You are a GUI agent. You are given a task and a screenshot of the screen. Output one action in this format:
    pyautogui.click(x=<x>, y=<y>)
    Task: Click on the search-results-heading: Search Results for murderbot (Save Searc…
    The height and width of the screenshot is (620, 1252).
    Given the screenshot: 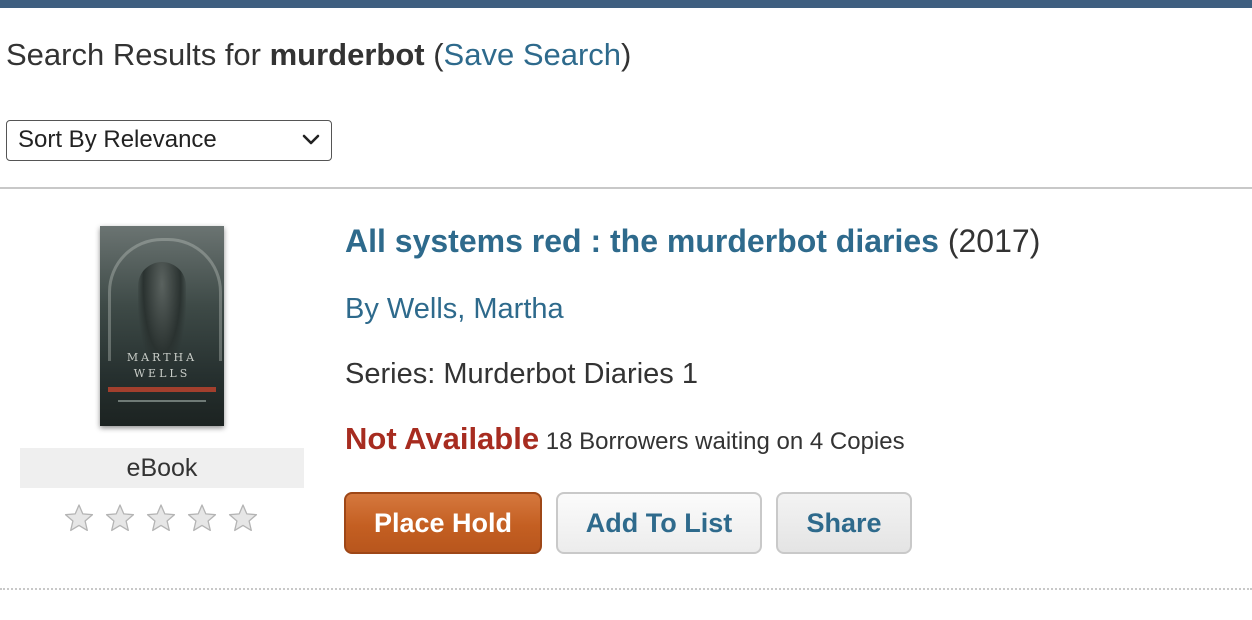 What is the action you would take?
    pyautogui.click(x=318, y=55)
    